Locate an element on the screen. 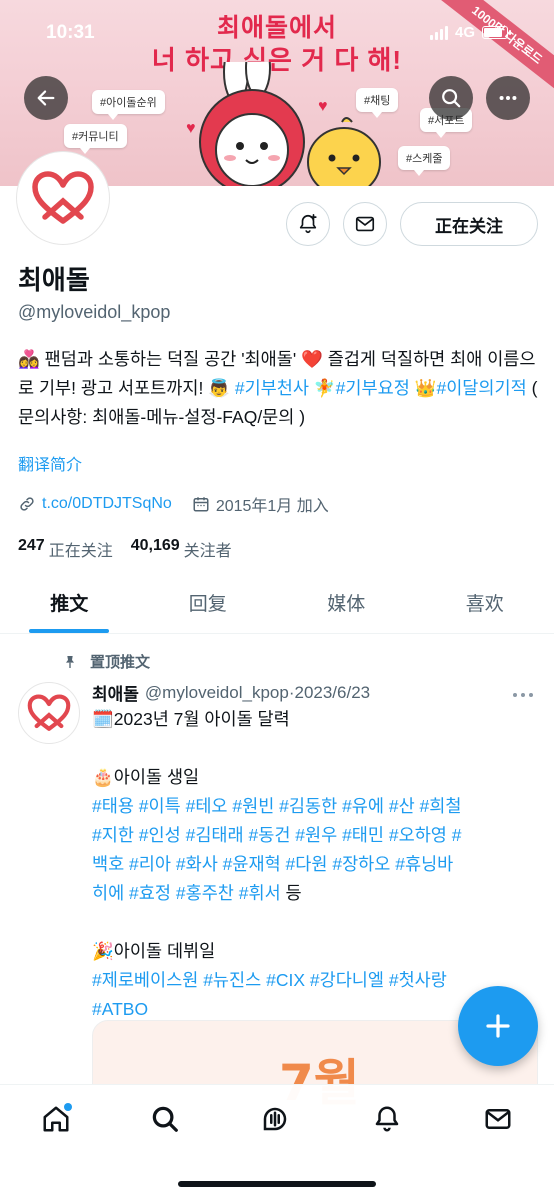 The image size is (554, 1200). back-button is located at coordinates (46, 98).